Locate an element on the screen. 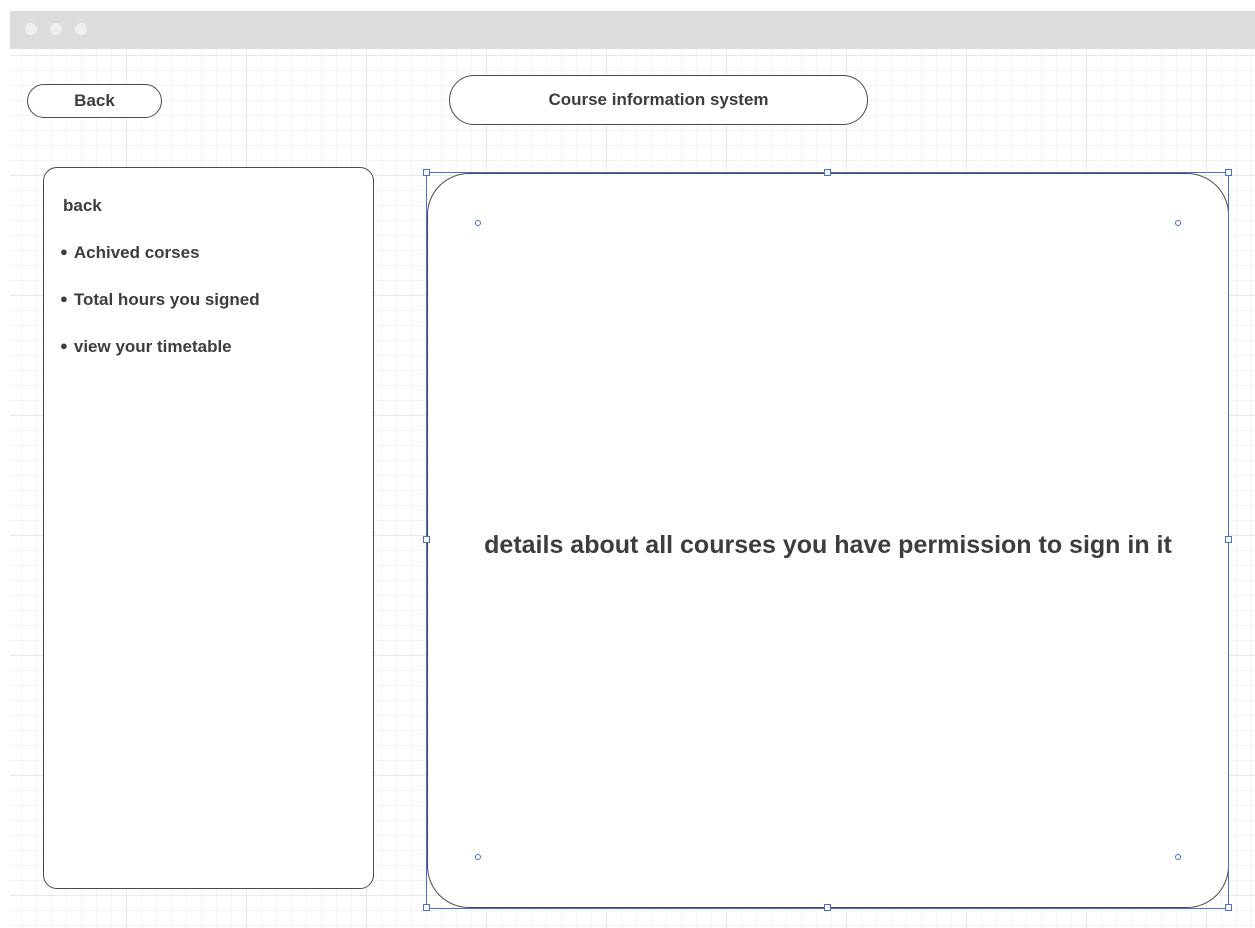 The width and height of the screenshot is (1255, 928). resize-handle-bottom-left is located at coordinates (426, 907).